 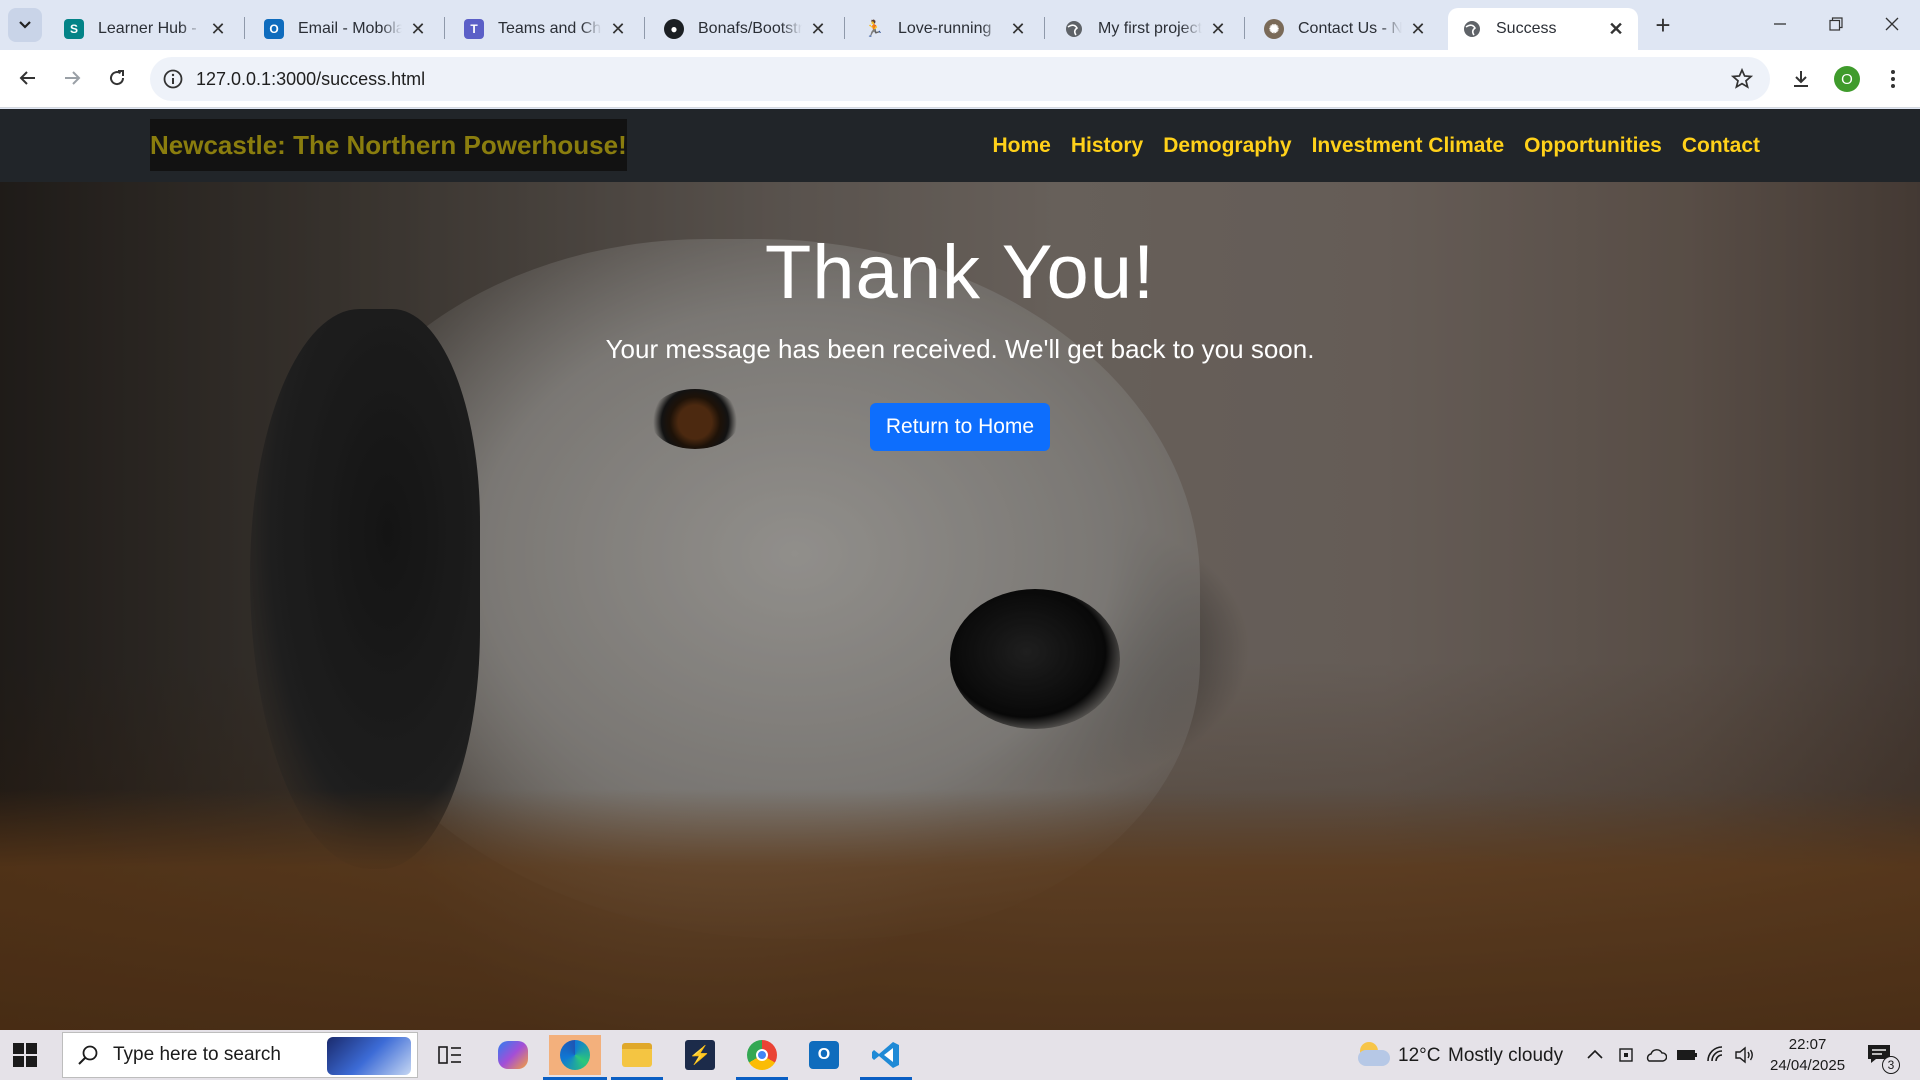 I want to click on nav-link-investment-climate: Investment Climate, so click(x=1408, y=146).